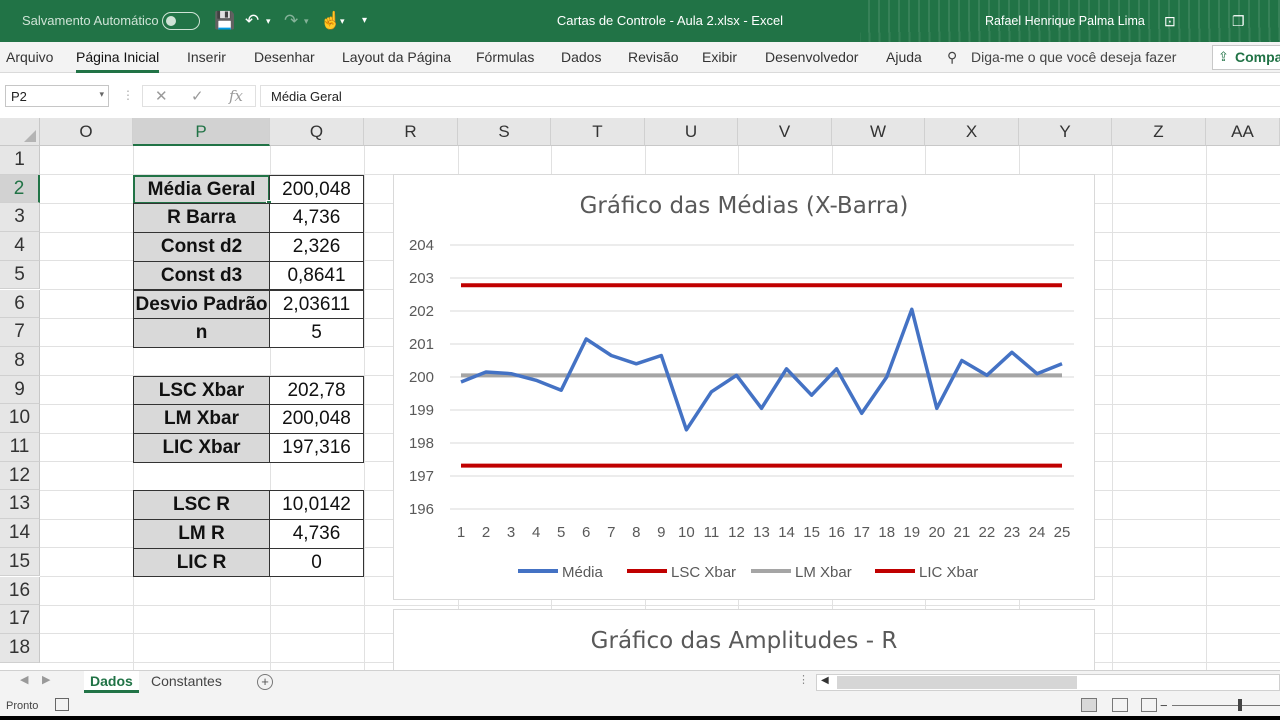 The width and height of the screenshot is (1280, 720). Describe the element at coordinates (316, 419) in the screenshot. I see `cell-q10-value: 200,048` at that location.